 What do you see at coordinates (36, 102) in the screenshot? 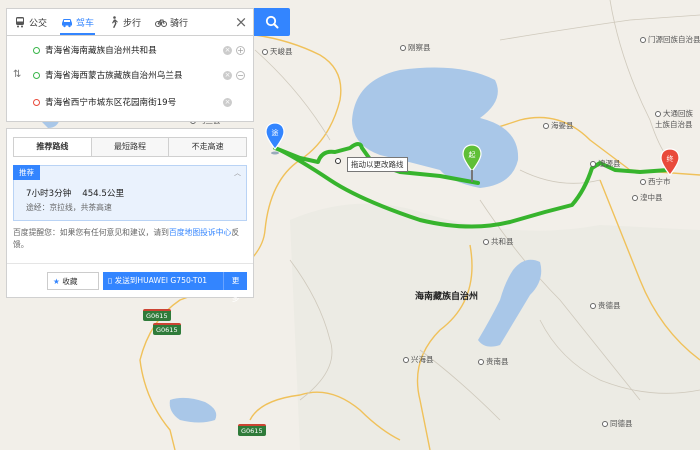
I see `end-dot-icon` at bounding box center [36, 102].